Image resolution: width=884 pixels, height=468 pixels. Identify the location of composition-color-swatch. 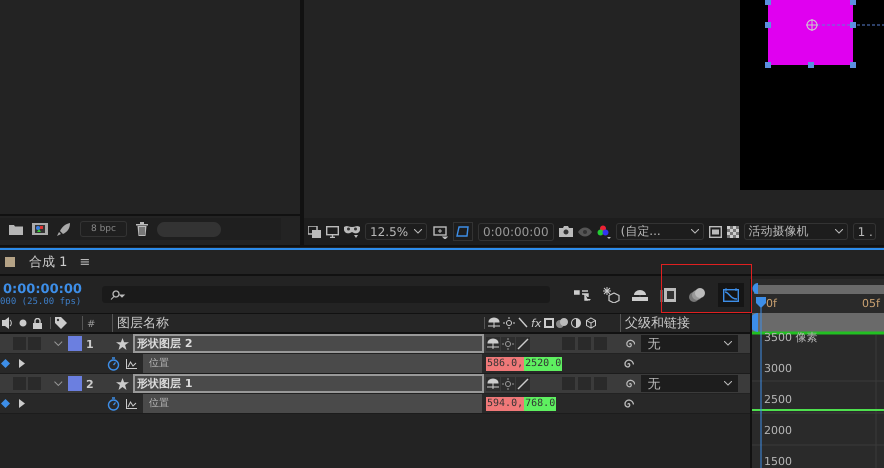
(10, 262).